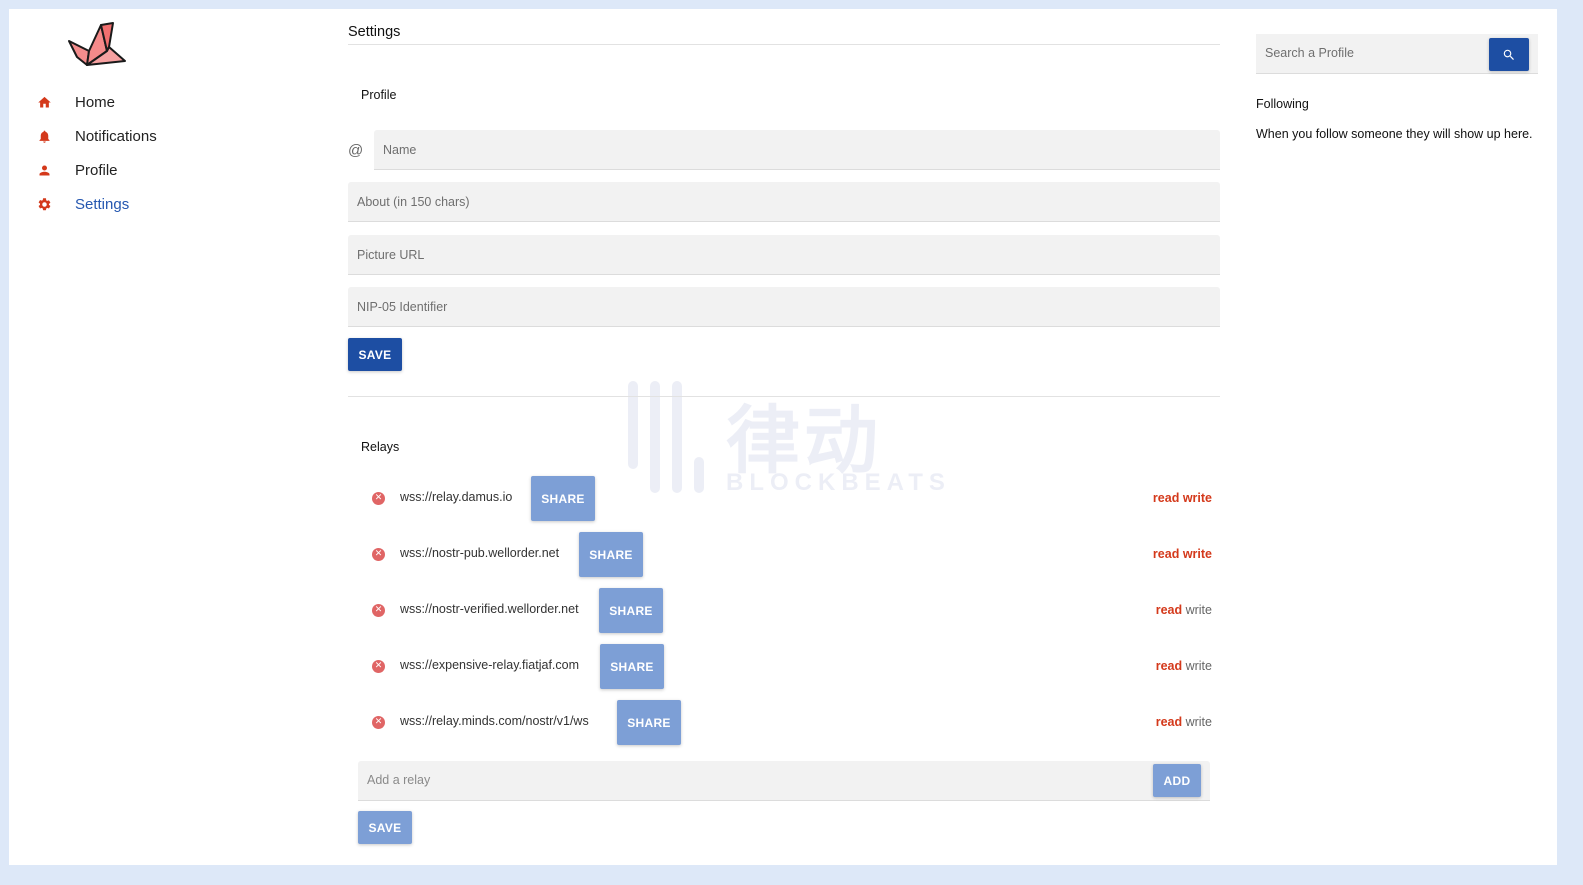 The height and width of the screenshot is (885, 1583). I want to click on search-icon, so click(1508, 54).